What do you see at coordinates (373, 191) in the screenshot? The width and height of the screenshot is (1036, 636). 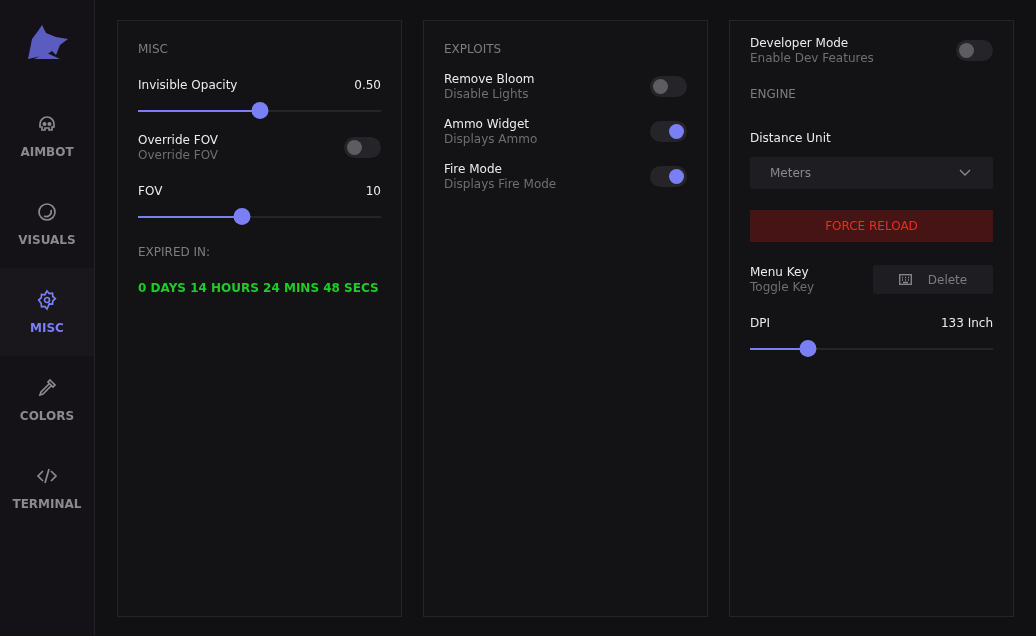 I see `slider-value: 10` at bounding box center [373, 191].